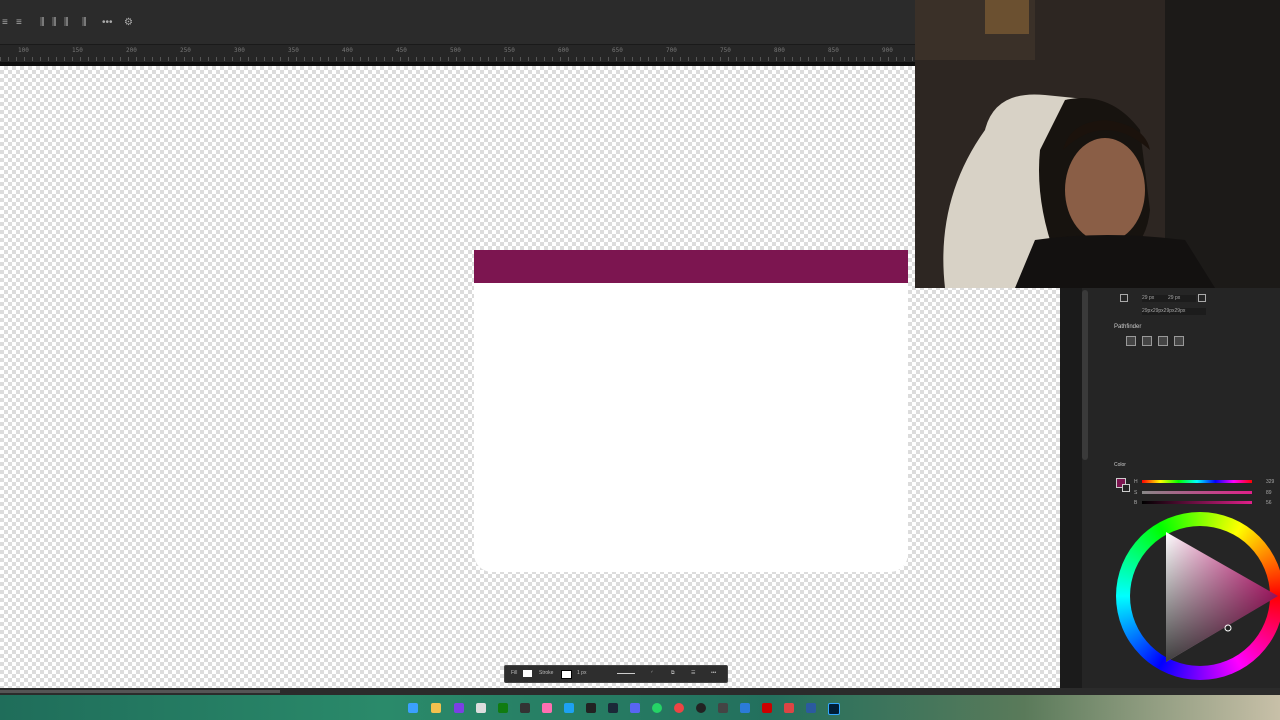  What do you see at coordinates (1197, 502) in the screenshot?
I see `brightness-slider` at bounding box center [1197, 502].